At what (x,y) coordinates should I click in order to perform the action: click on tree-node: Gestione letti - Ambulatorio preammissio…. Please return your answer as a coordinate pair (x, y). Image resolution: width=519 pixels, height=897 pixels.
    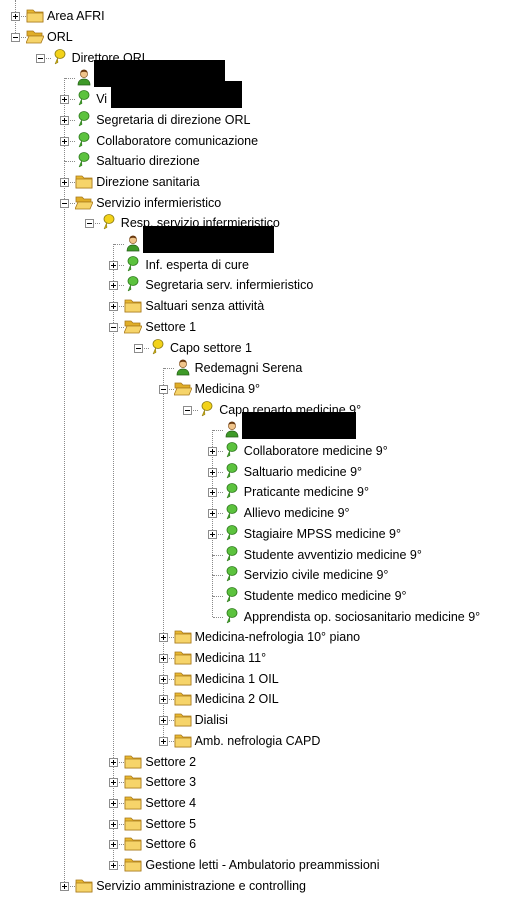
    Looking at the image, I should click on (259, 865).